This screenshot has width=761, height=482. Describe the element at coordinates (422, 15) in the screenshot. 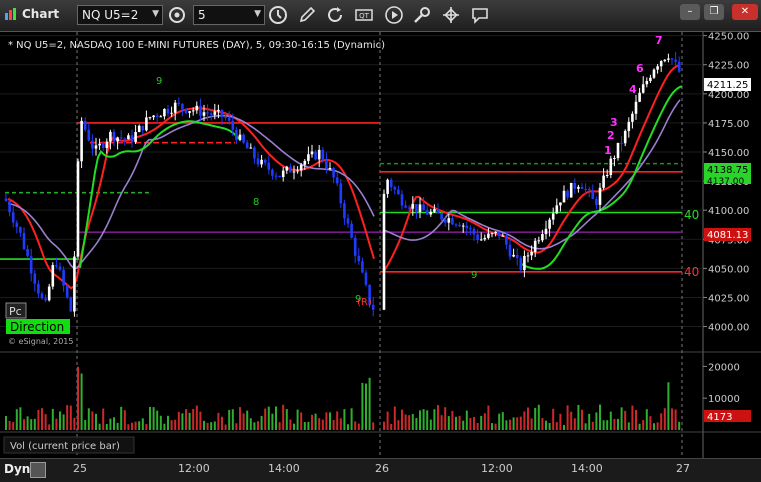

I see `tools-icon` at that location.